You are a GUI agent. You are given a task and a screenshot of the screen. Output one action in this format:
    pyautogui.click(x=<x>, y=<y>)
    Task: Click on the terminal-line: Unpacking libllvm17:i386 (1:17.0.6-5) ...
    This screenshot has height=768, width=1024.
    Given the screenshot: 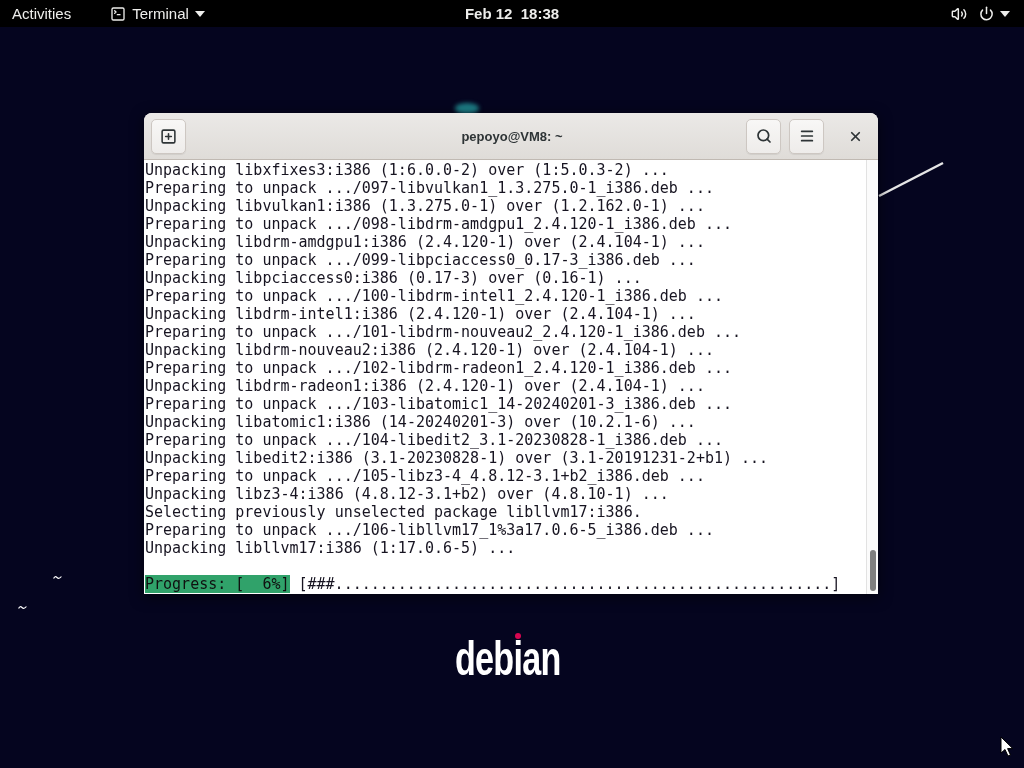 What is the action you would take?
    pyautogui.click(x=331, y=548)
    